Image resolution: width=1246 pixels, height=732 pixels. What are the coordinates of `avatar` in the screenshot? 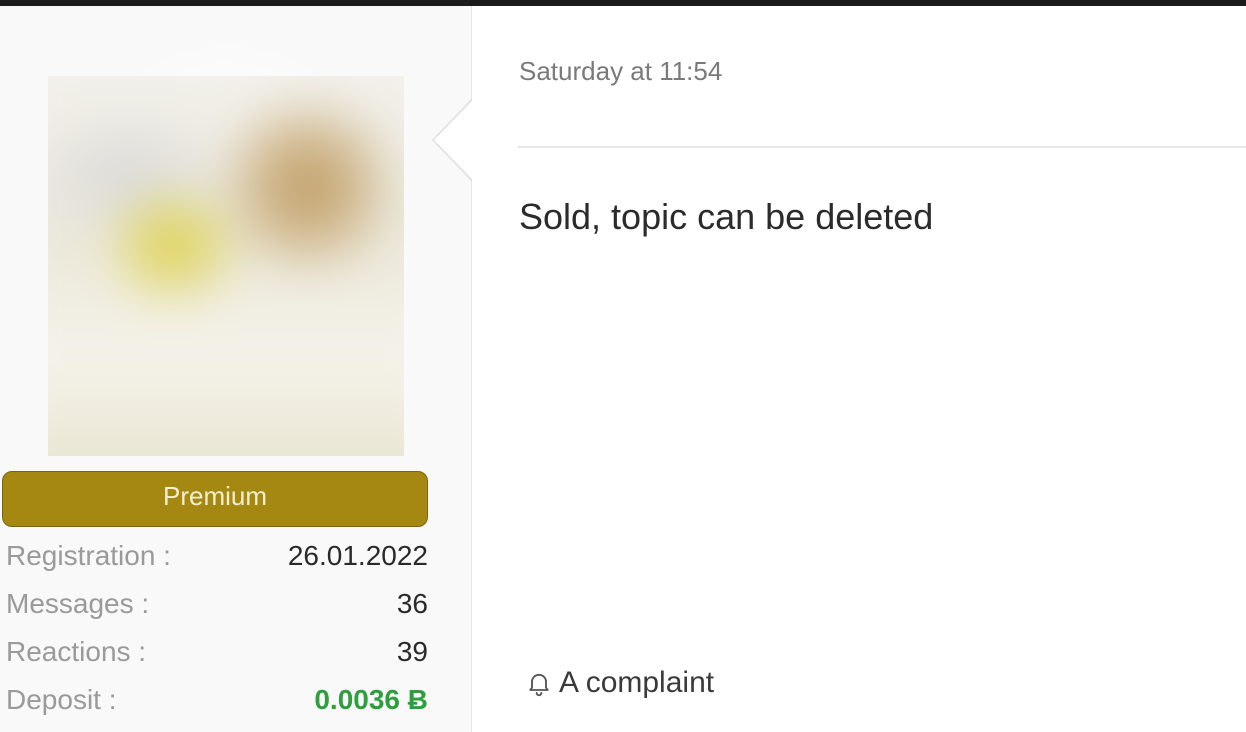 It's located at (226, 266).